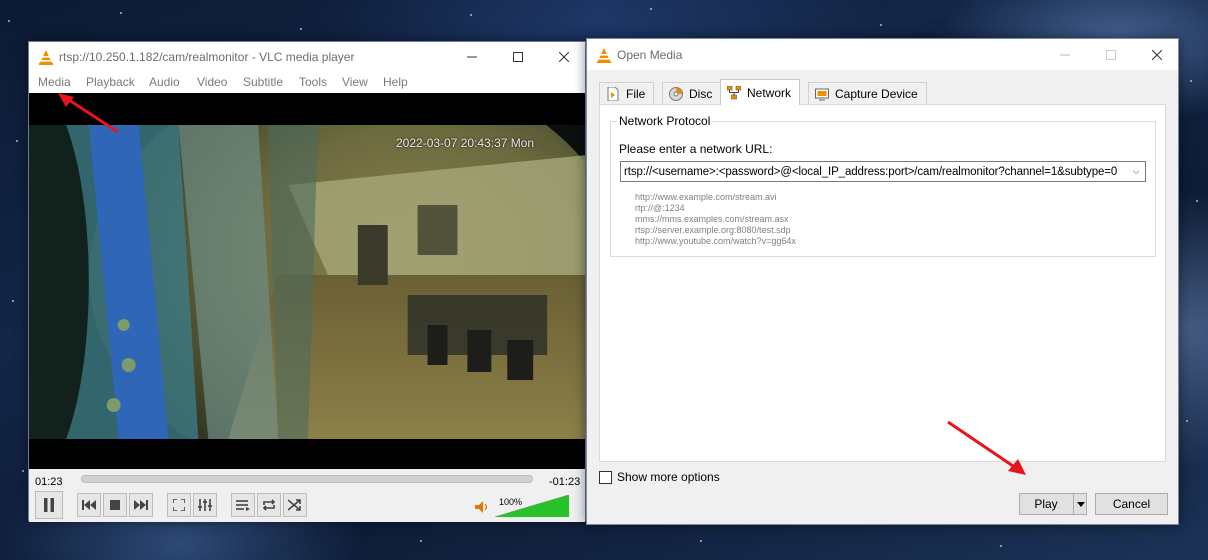 Image resolution: width=1208 pixels, height=560 pixels. Describe the element at coordinates (769, 92) in the screenshot. I see `tab-network-label: Network` at that location.